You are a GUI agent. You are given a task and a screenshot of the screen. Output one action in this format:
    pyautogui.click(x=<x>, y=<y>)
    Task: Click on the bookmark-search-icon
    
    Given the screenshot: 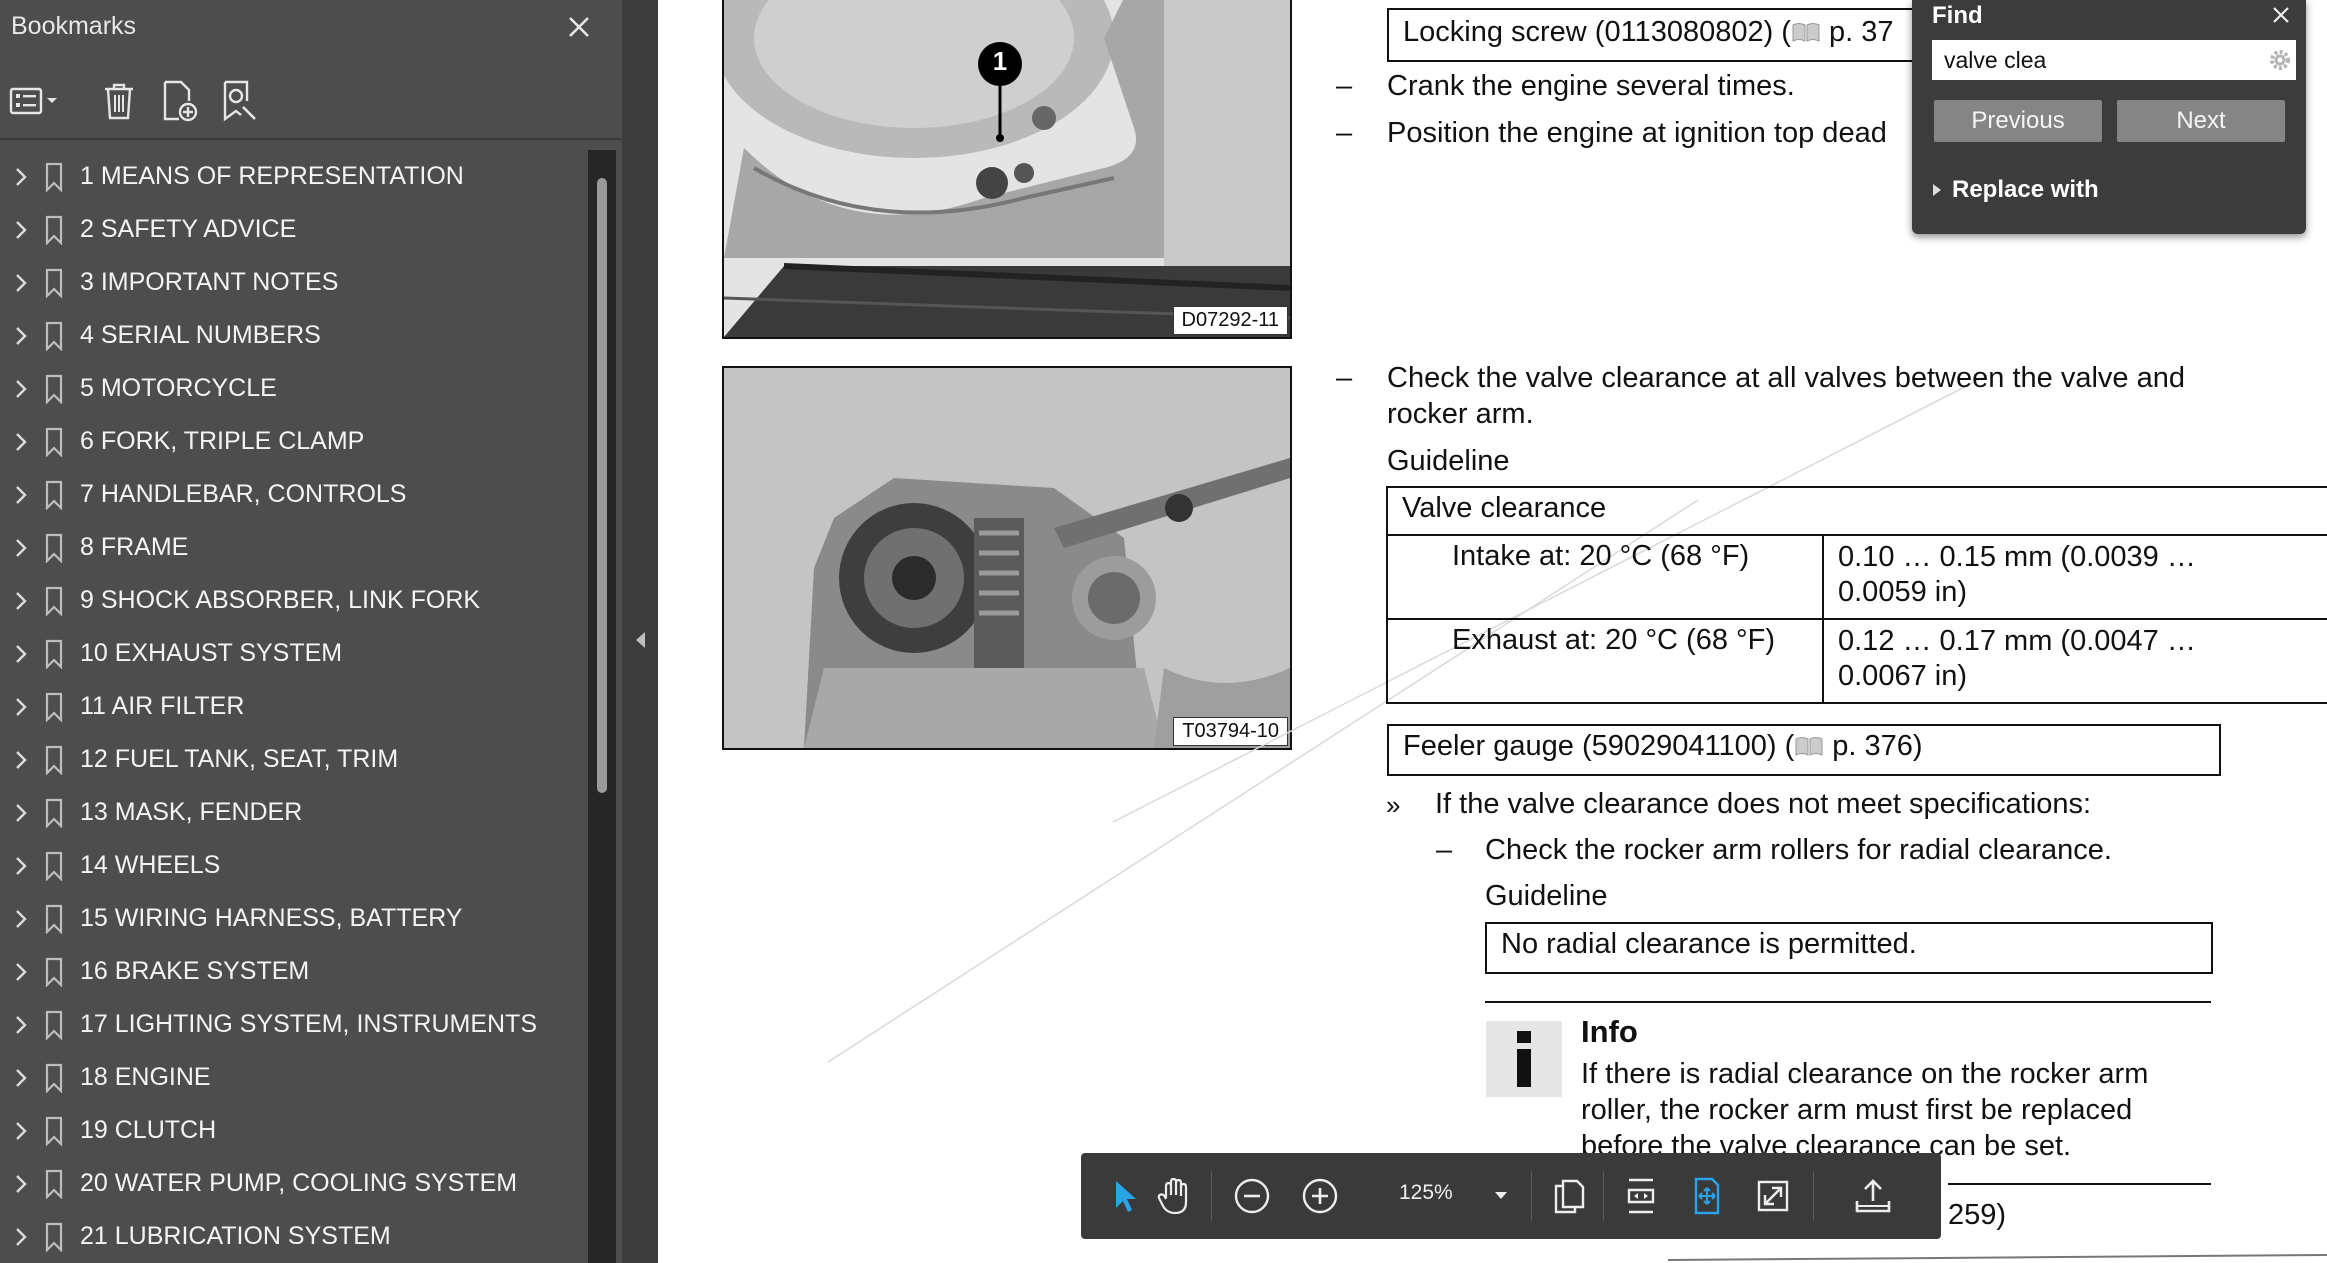 What is the action you would take?
    pyautogui.click(x=239, y=101)
    